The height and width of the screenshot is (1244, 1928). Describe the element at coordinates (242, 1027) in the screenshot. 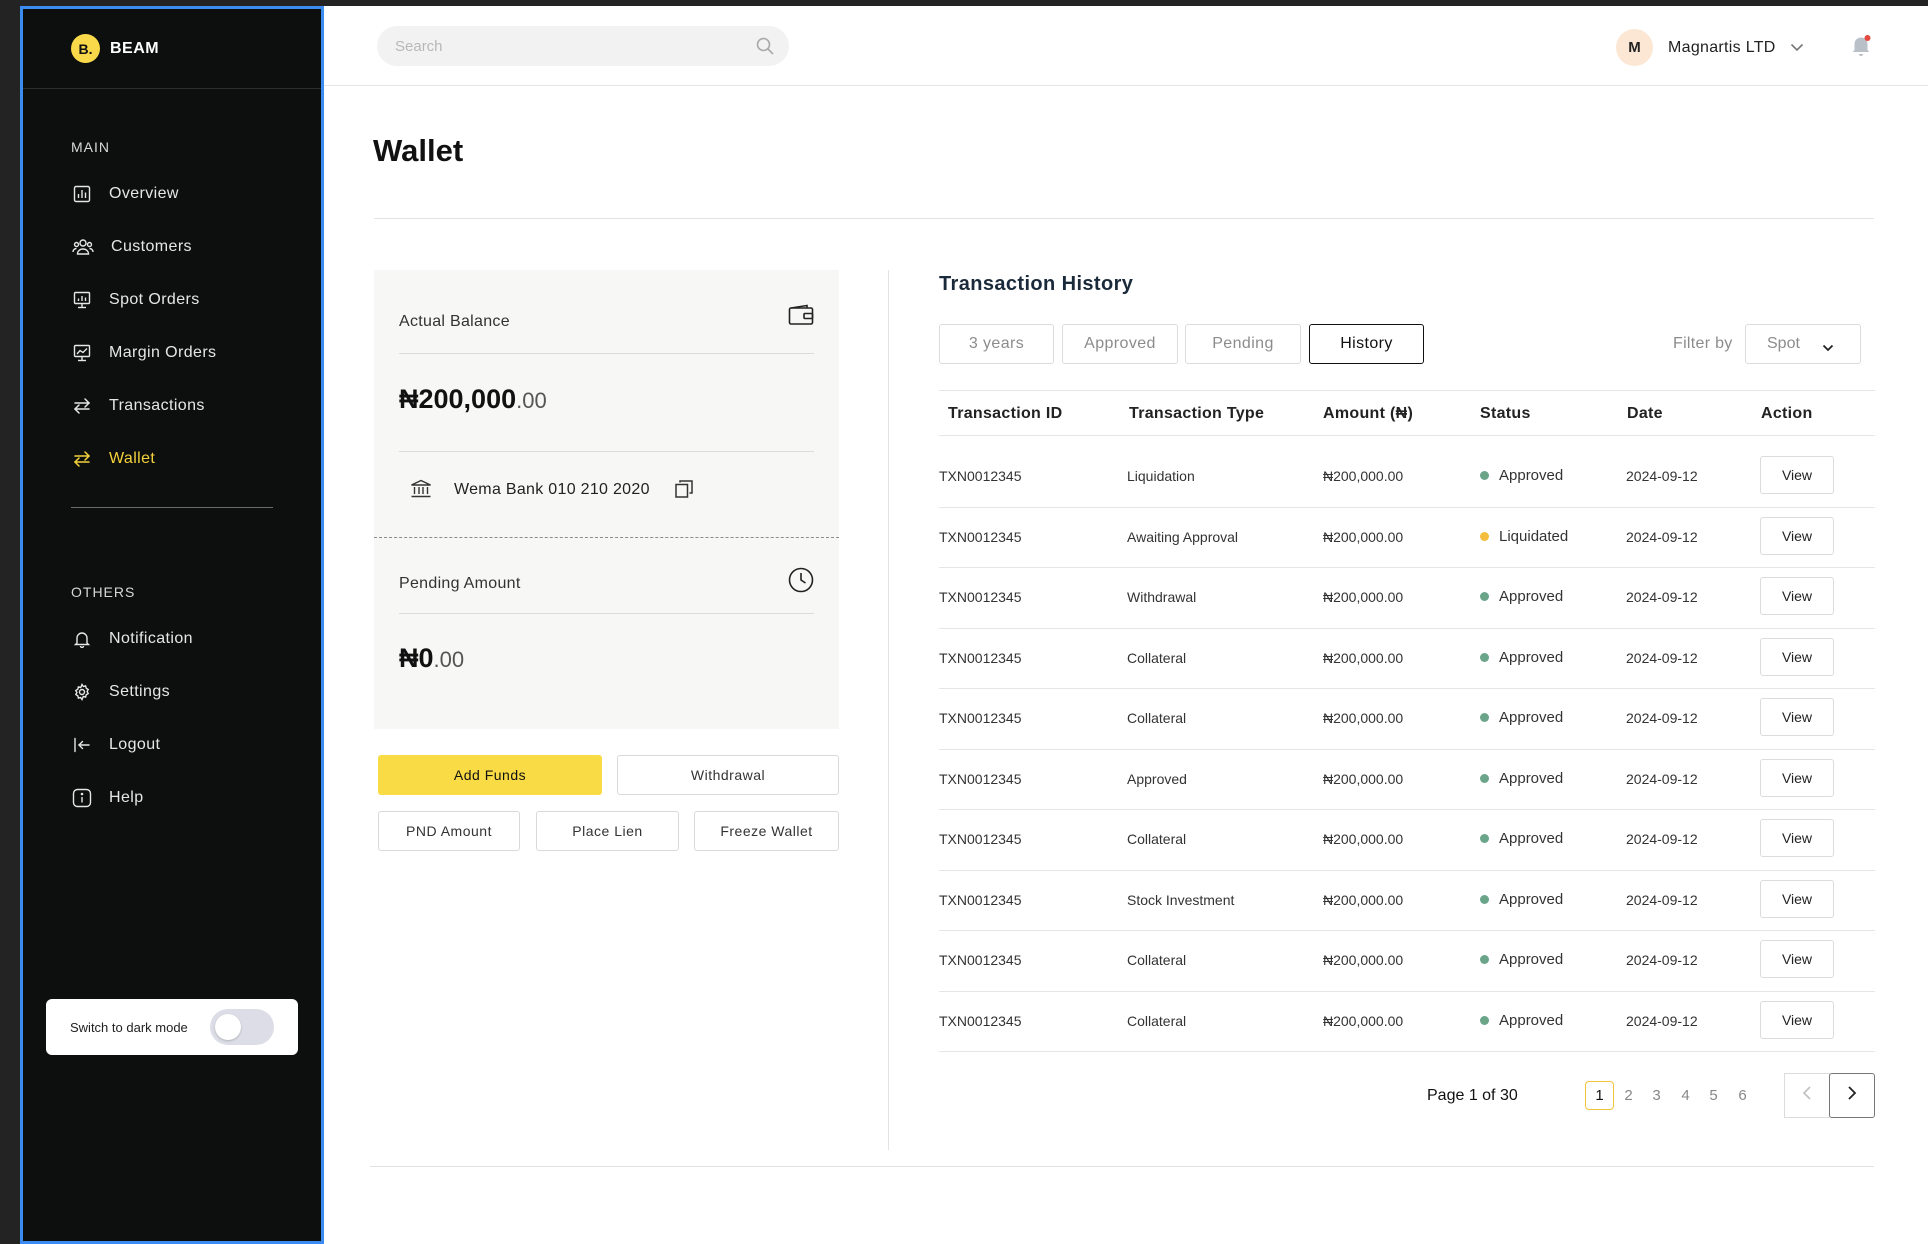

I see `dark-mode-toggle` at that location.